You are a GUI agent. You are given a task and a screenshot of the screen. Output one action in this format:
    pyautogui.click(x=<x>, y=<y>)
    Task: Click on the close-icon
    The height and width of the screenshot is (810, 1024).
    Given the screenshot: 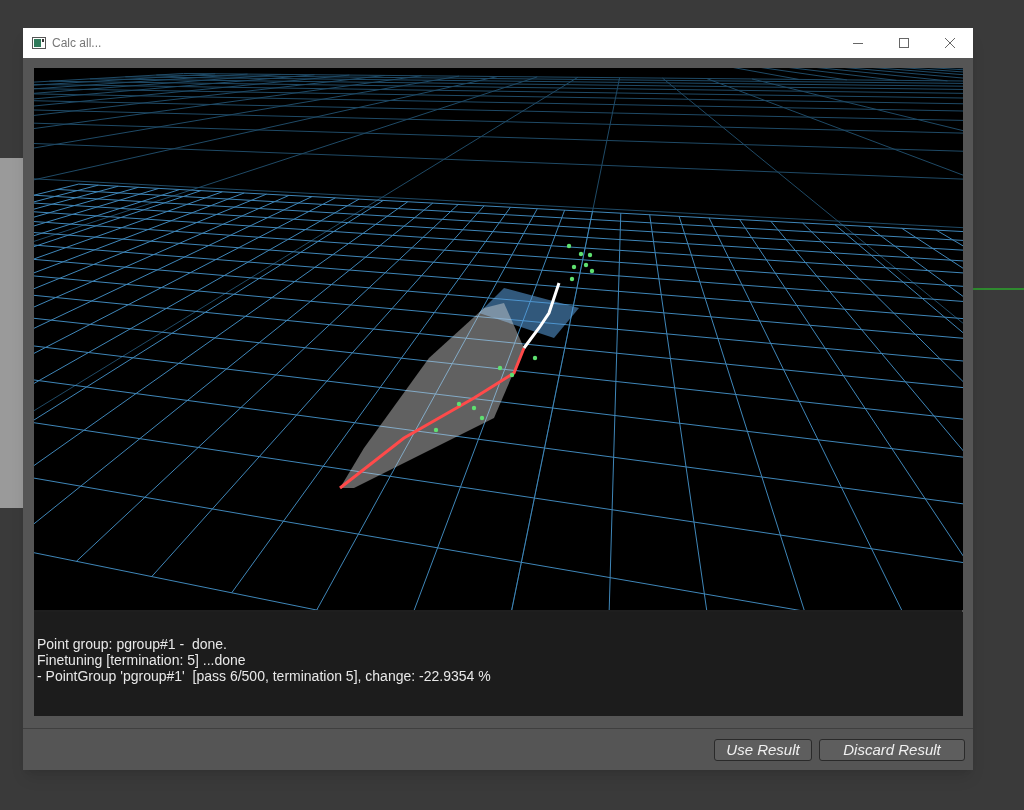 What is the action you would take?
    pyautogui.click(x=950, y=43)
    